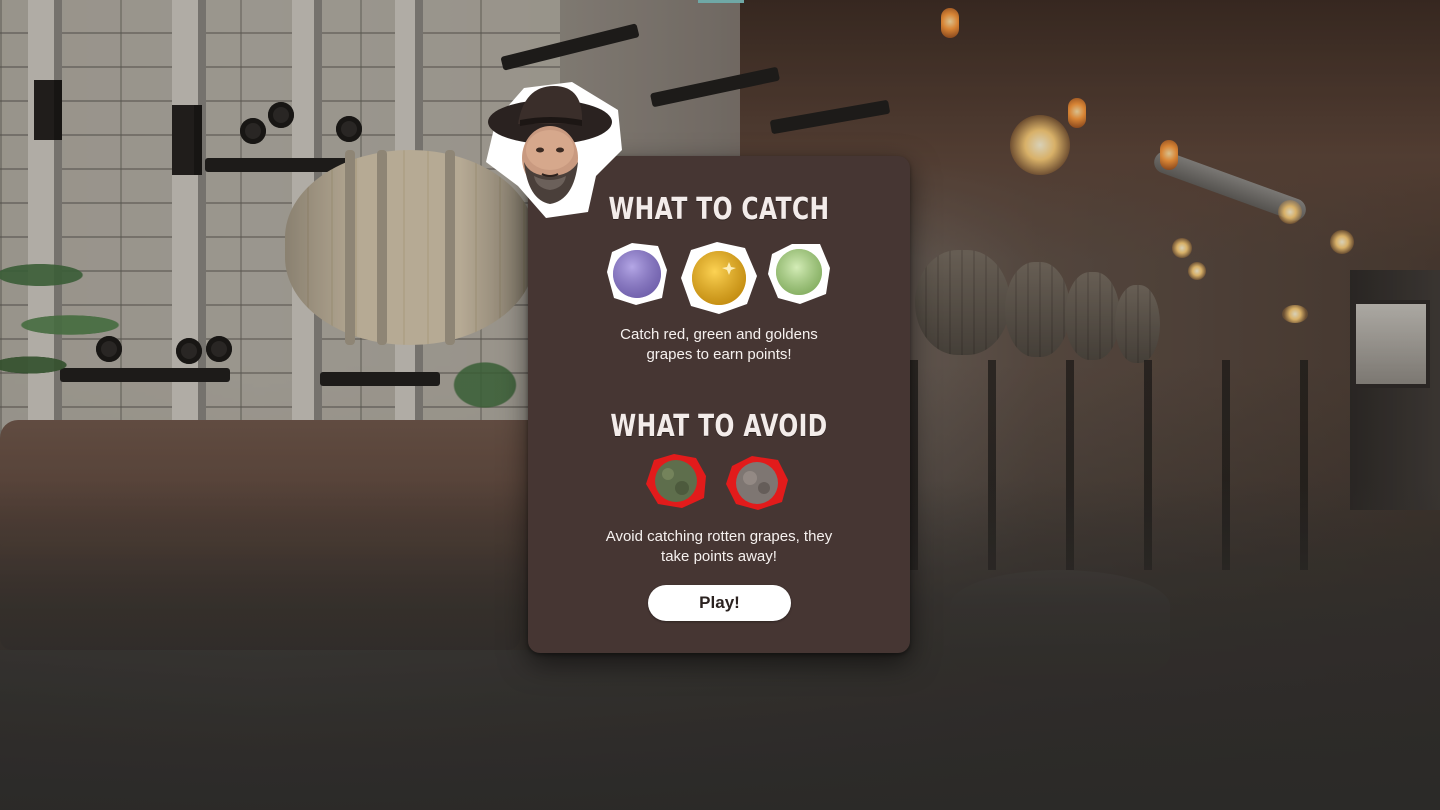 The image size is (1440, 810). I want to click on purple-grape-icon, so click(637, 274).